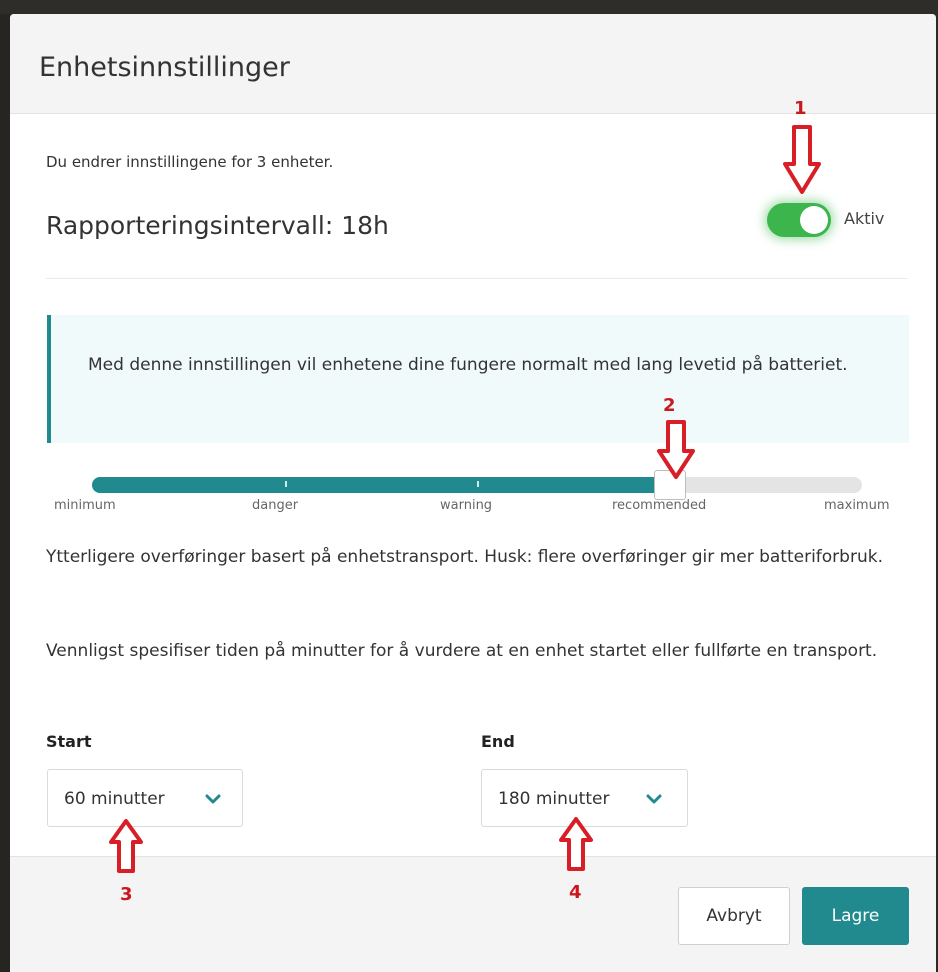  Describe the element at coordinates (469, 7) in the screenshot. I see `backdrop-top` at that location.